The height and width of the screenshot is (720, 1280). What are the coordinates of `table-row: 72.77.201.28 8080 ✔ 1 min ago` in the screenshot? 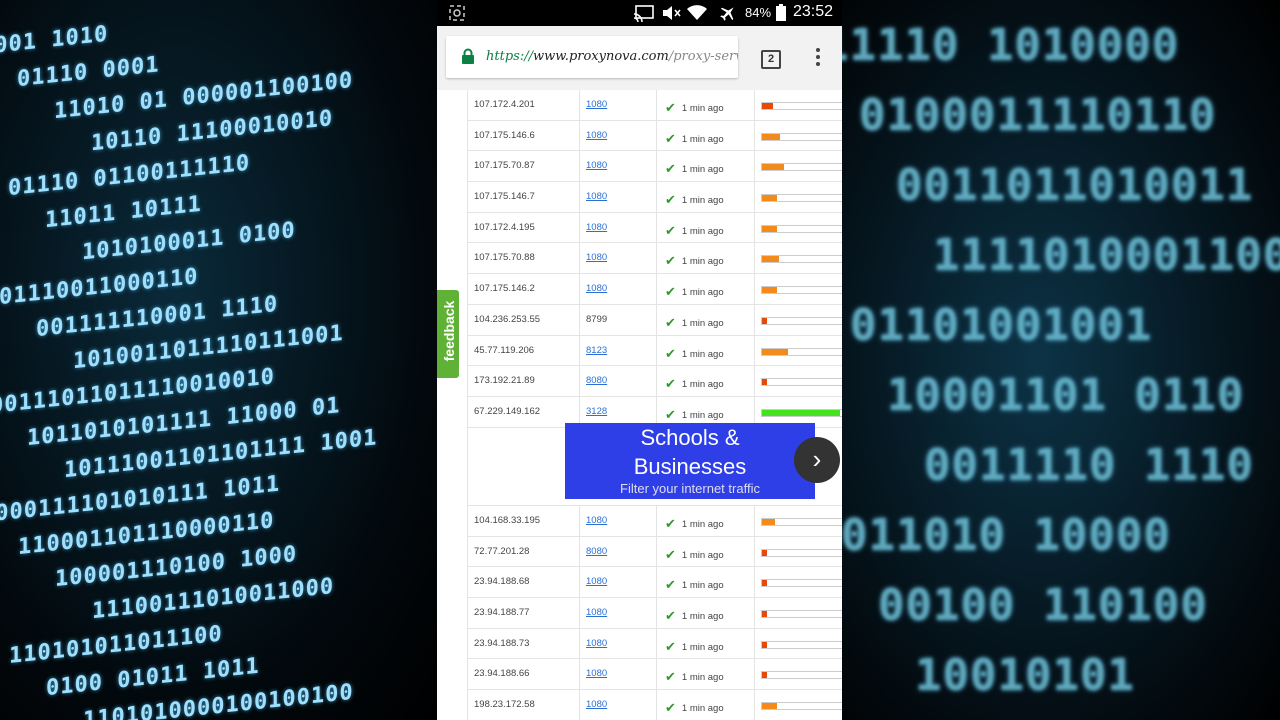 It's located at (654, 552).